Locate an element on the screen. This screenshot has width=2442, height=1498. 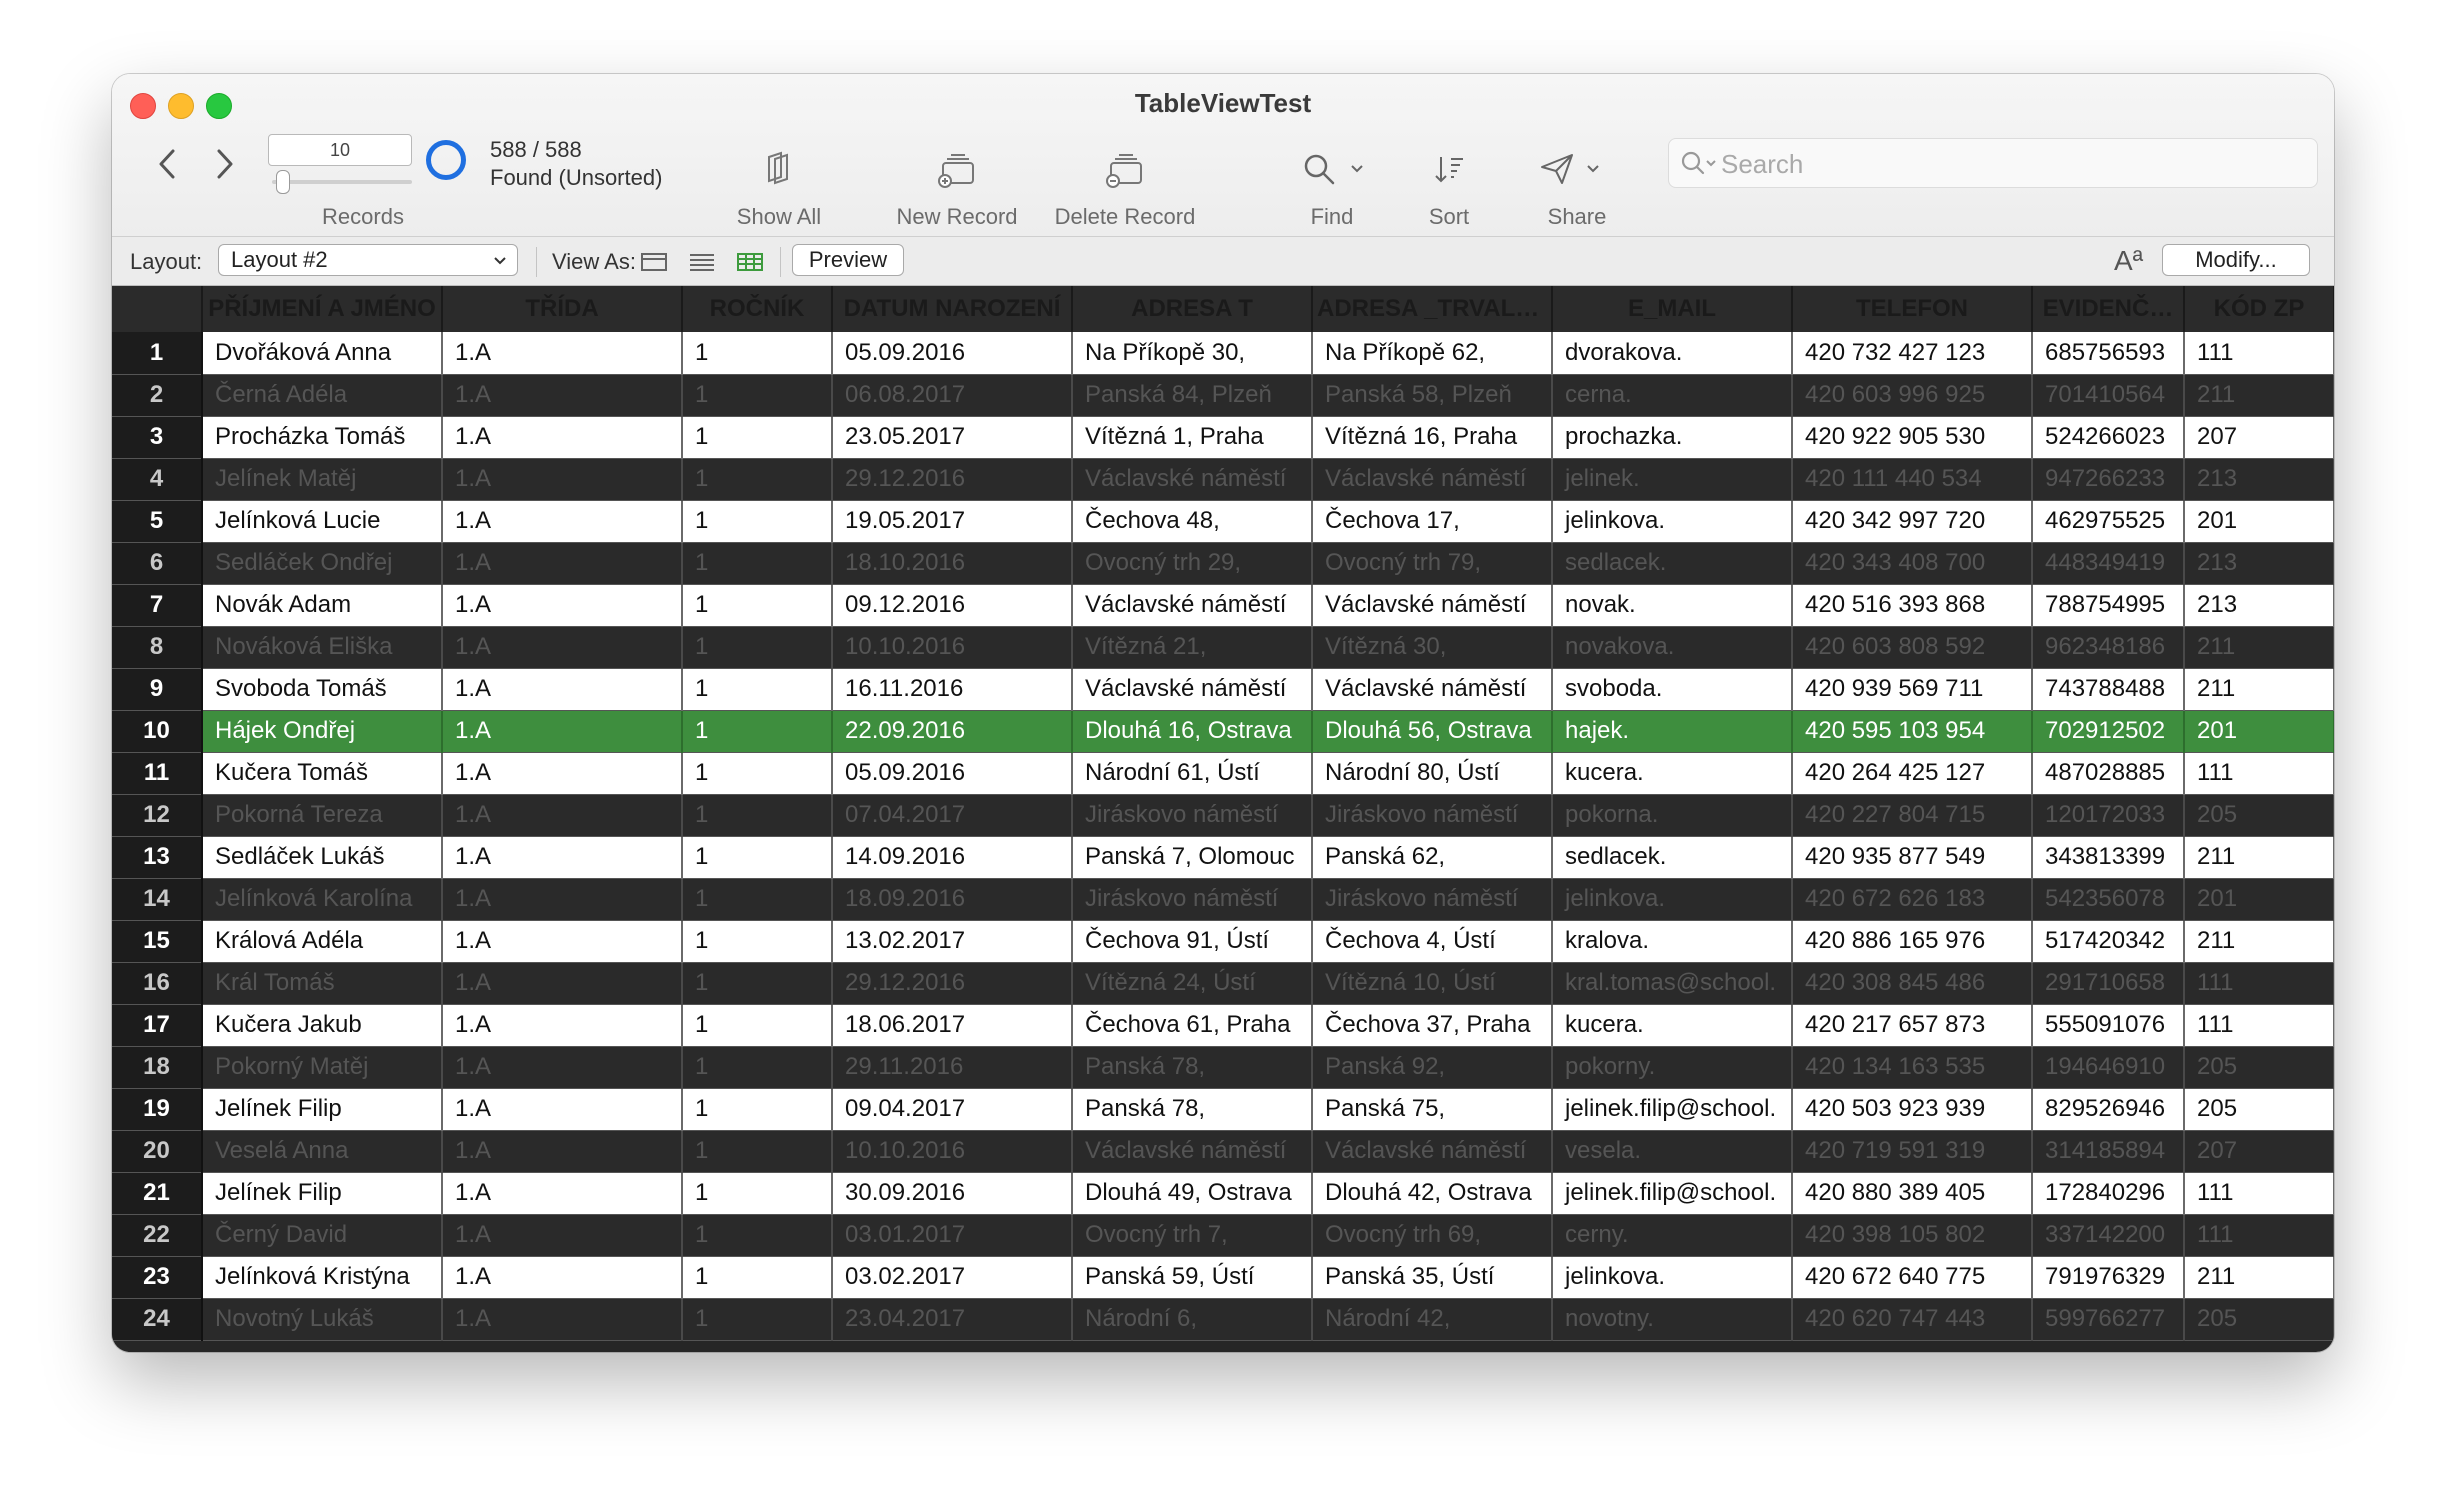
table-cell-evid: 947266233 is located at coordinates (2108, 479).